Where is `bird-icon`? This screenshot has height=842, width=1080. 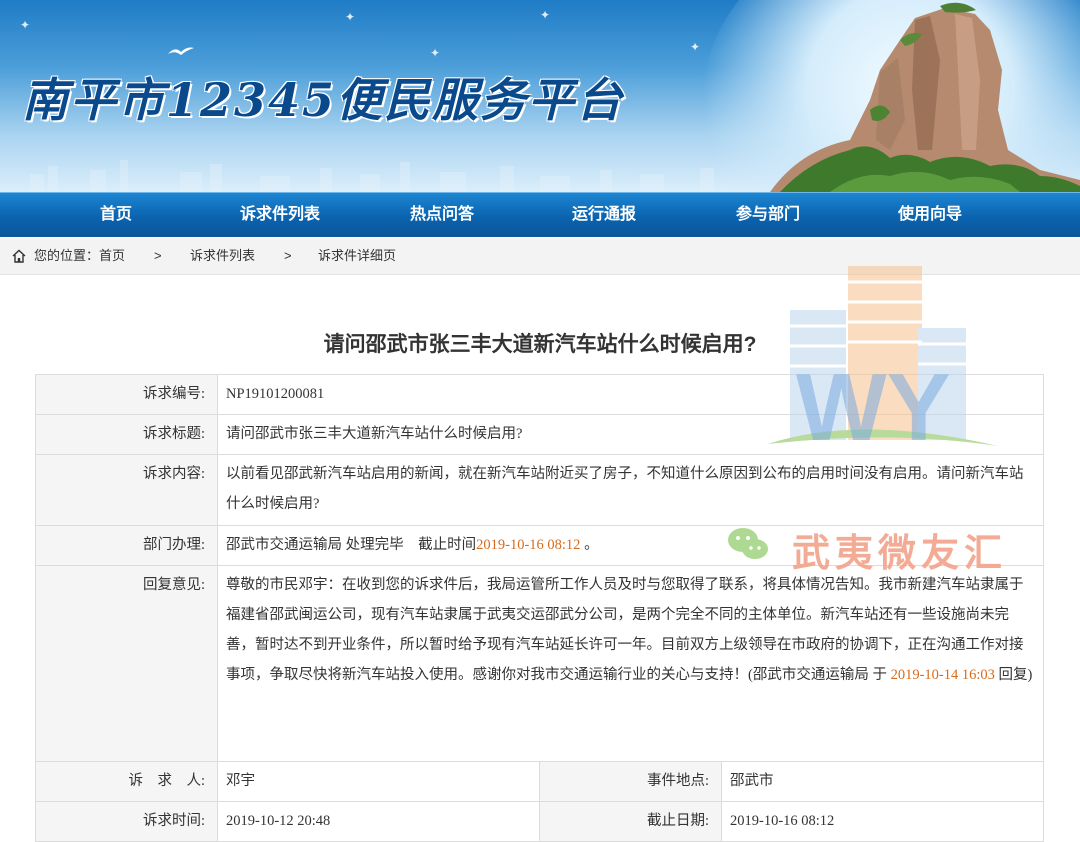 bird-icon is located at coordinates (181, 51).